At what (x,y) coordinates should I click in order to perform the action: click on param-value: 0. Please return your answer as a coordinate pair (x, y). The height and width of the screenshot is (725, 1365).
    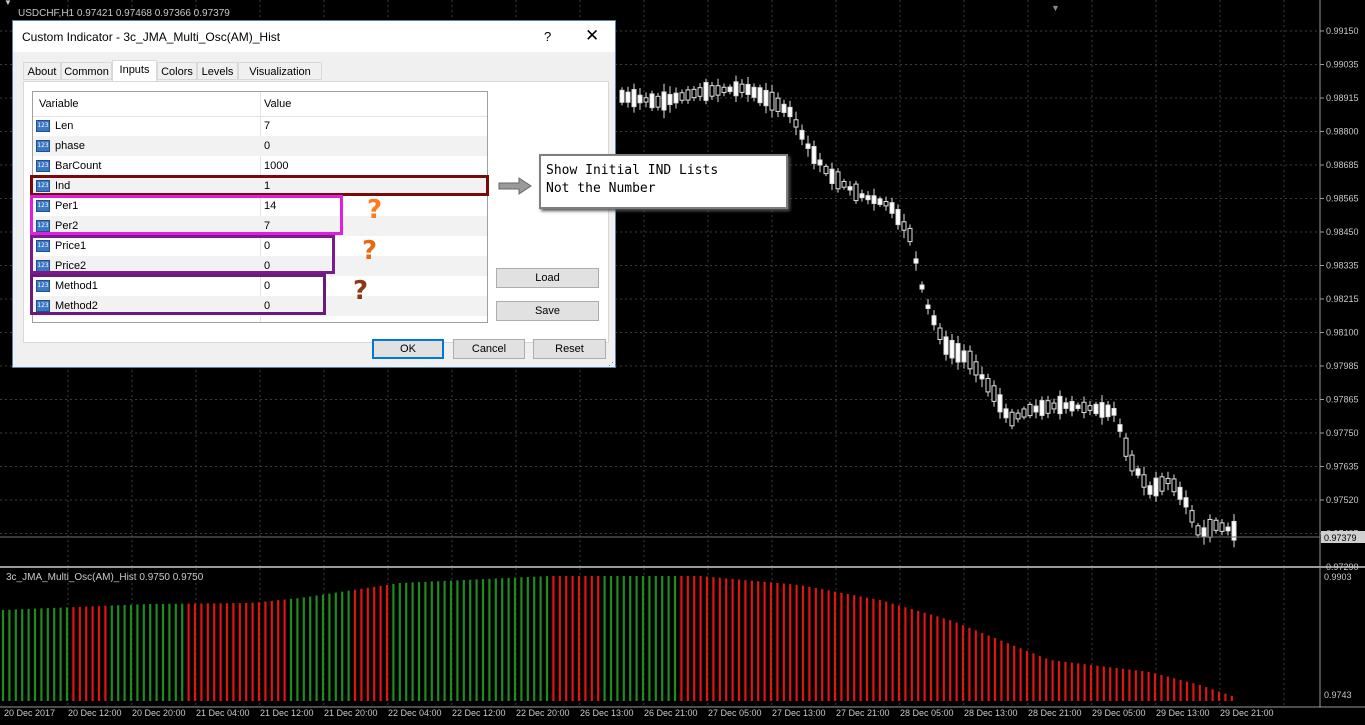
    Looking at the image, I should click on (267, 146).